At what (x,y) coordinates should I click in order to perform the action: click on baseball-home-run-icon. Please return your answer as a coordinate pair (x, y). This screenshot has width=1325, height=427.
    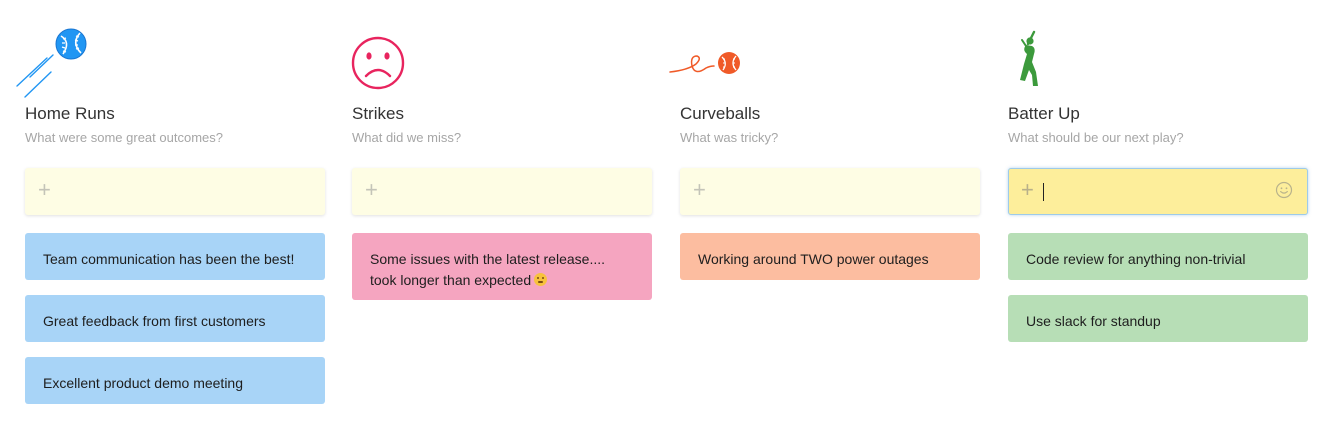
    Looking at the image, I should click on (65, 63).